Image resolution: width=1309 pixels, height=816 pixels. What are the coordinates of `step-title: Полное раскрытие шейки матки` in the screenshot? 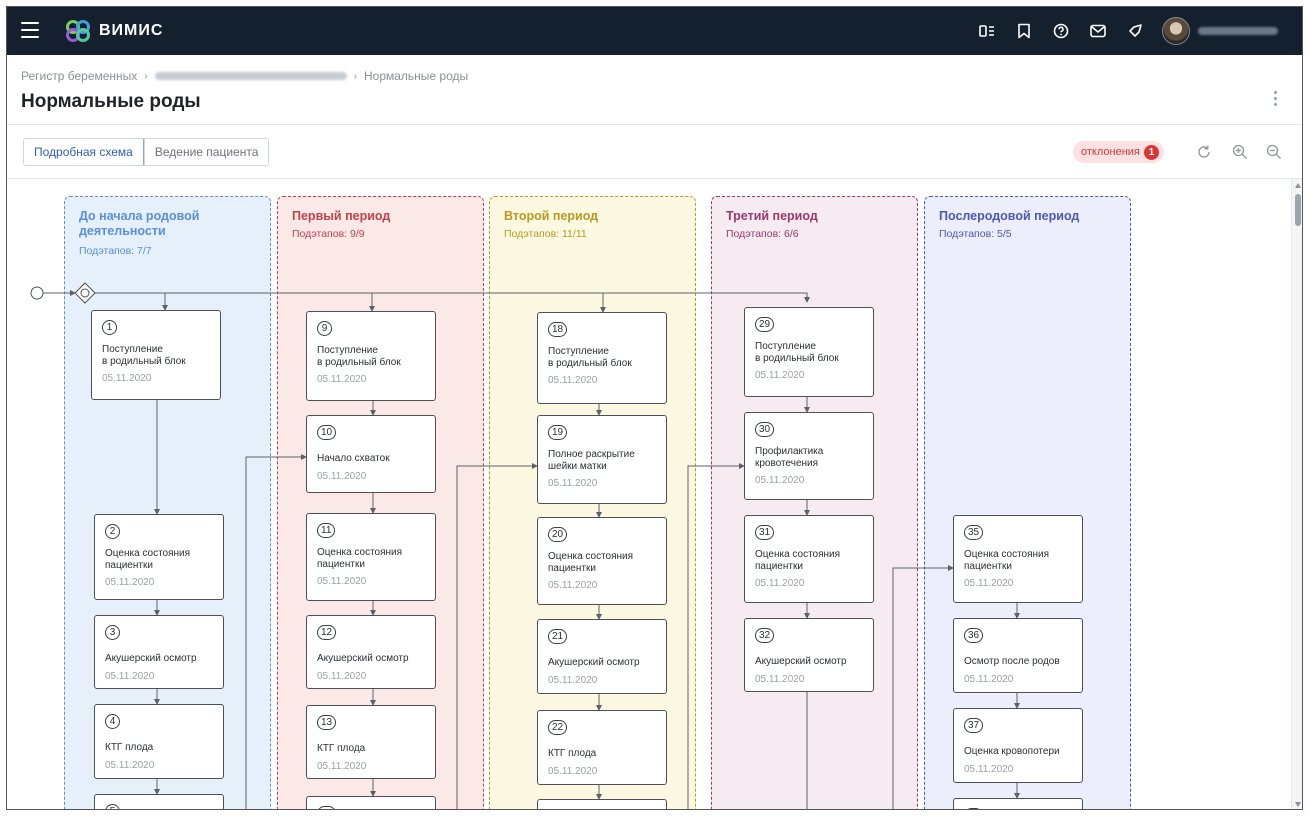 It's located at (591, 460).